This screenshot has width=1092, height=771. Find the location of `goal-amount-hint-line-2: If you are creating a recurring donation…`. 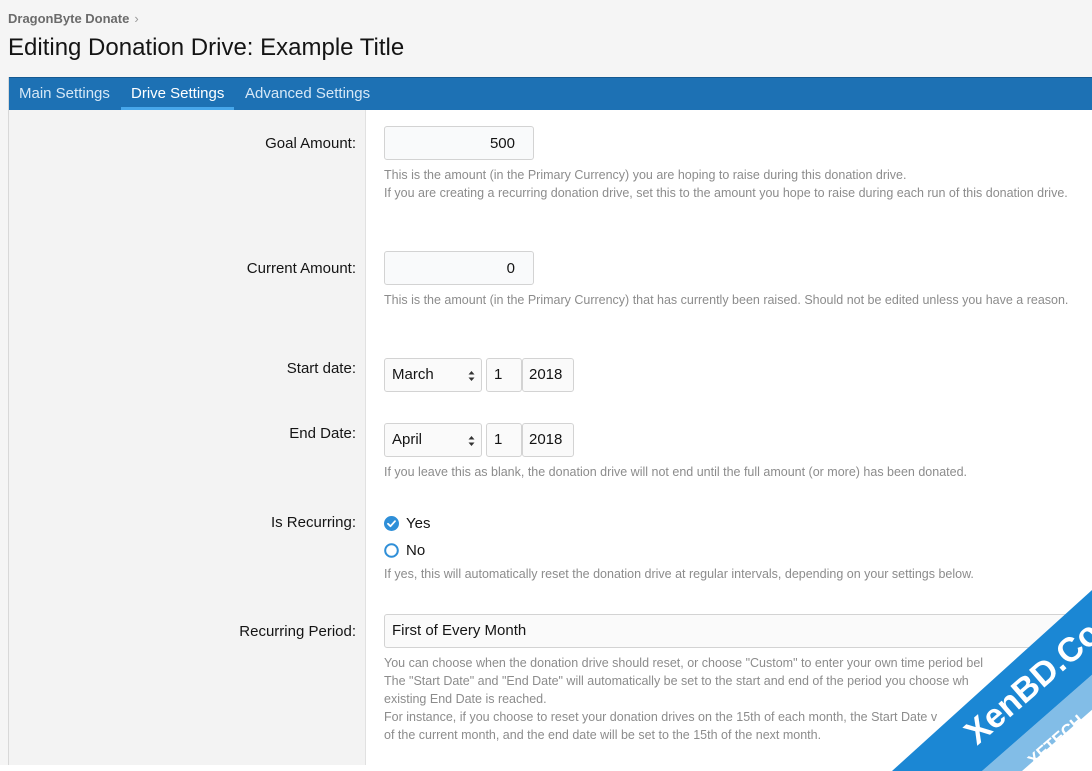

goal-amount-hint-line-2: If you are creating a recurring donation… is located at coordinates (729, 193).